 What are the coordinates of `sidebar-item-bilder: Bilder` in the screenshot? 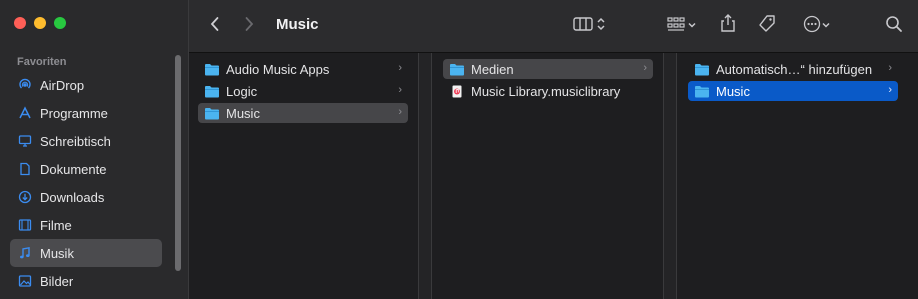 It's located at (86, 281).